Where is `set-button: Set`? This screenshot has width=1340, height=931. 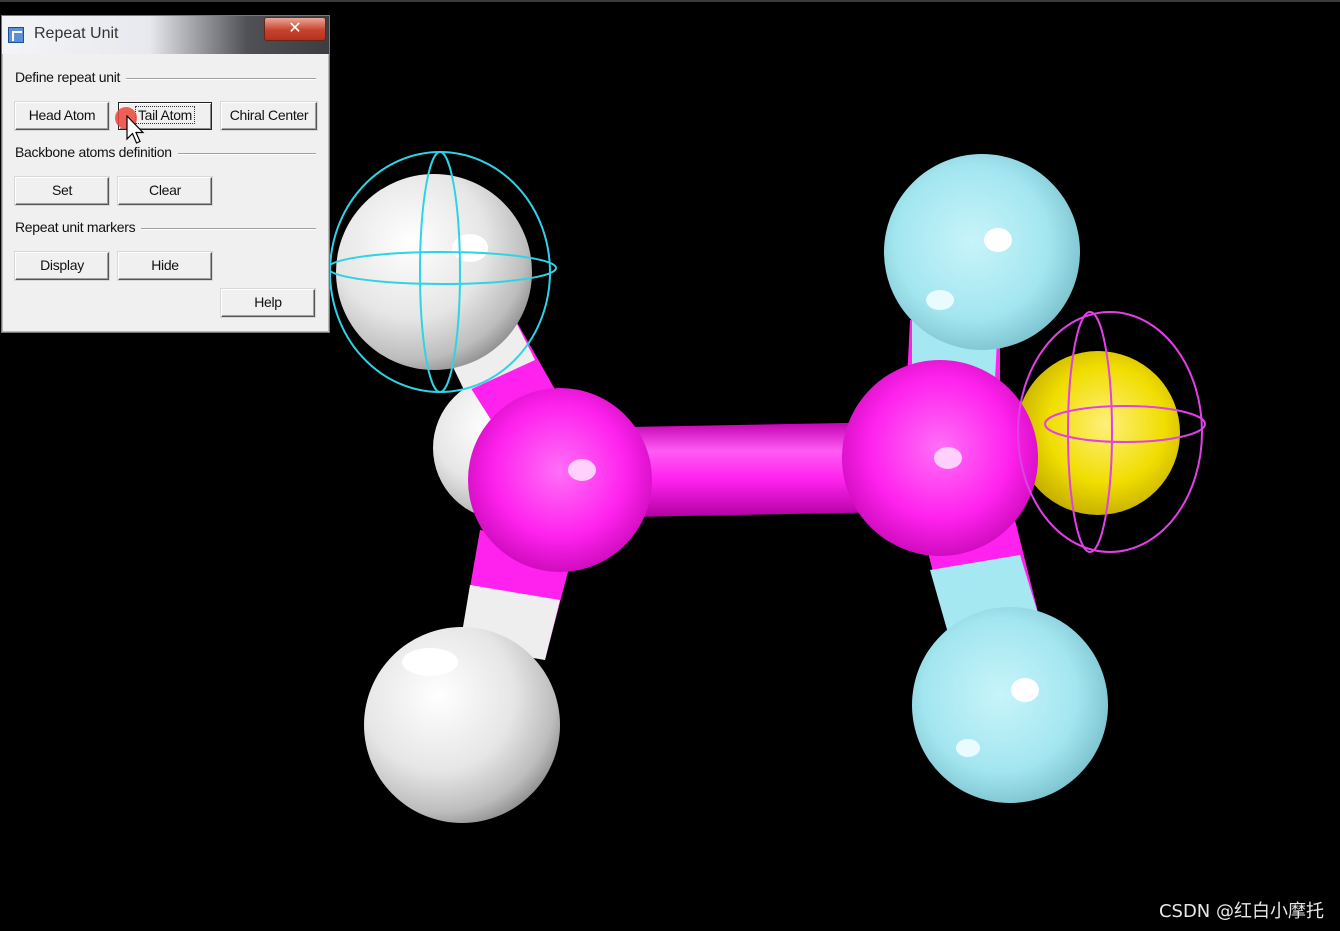 set-button: Set is located at coordinates (62, 191).